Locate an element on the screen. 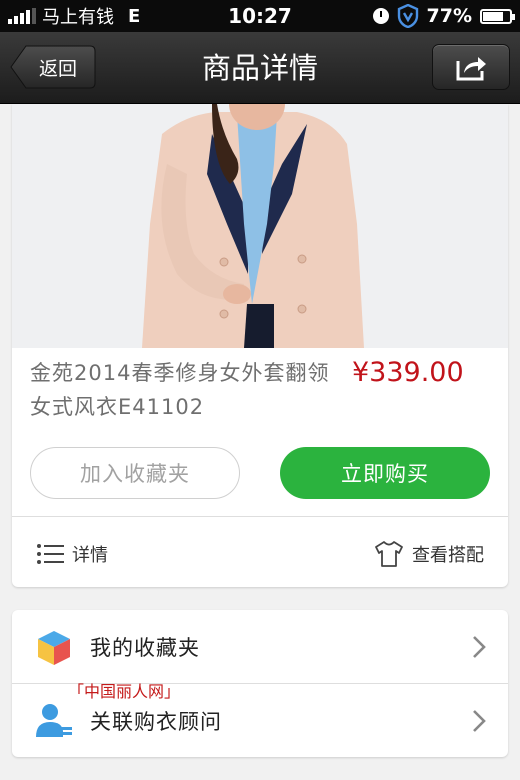  status-bar: 马上有钱 E 10:27 77% is located at coordinates (260, 16).